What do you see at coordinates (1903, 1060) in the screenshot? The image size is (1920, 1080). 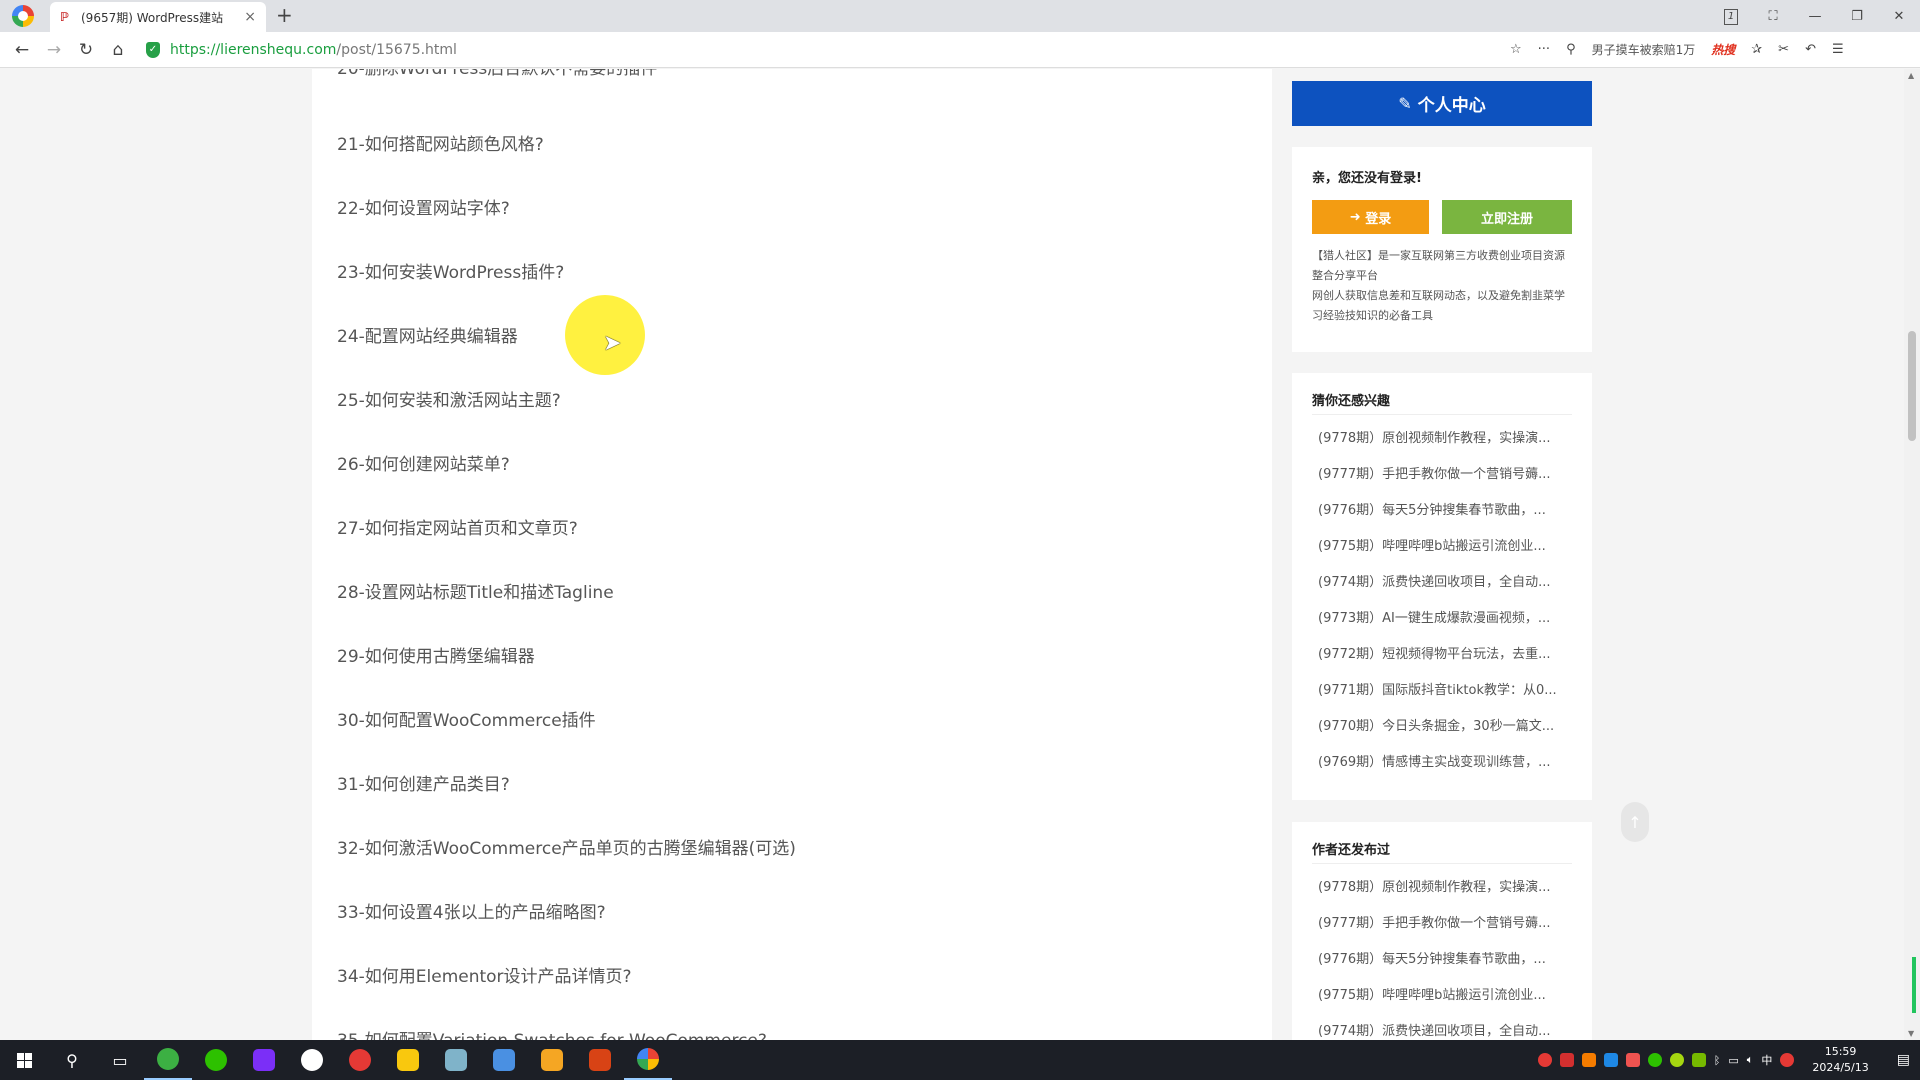 I see `notification-center-icon: ▤` at bounding box center [1903, 1060].